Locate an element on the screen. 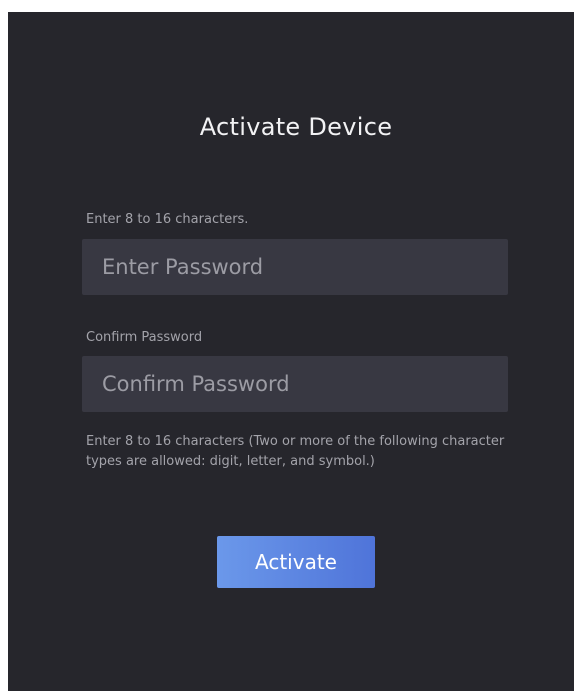 This screenshot has height=691, width=574. activate-button: Activate is located at coordinates (296, 562).